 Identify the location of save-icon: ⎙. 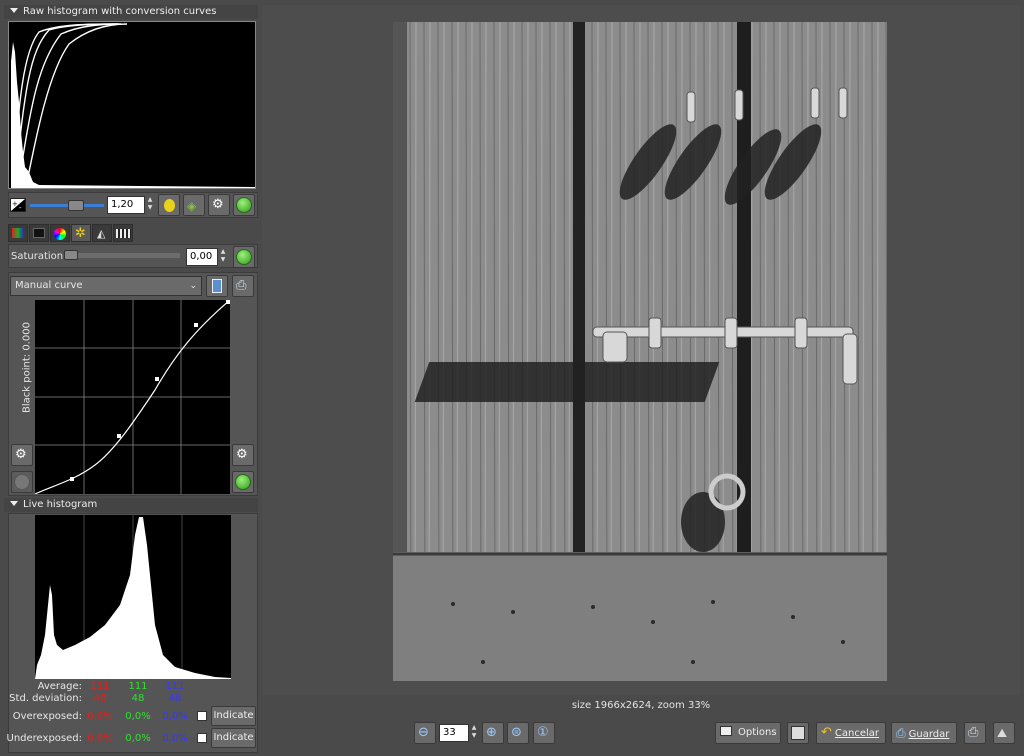
(901, 733).